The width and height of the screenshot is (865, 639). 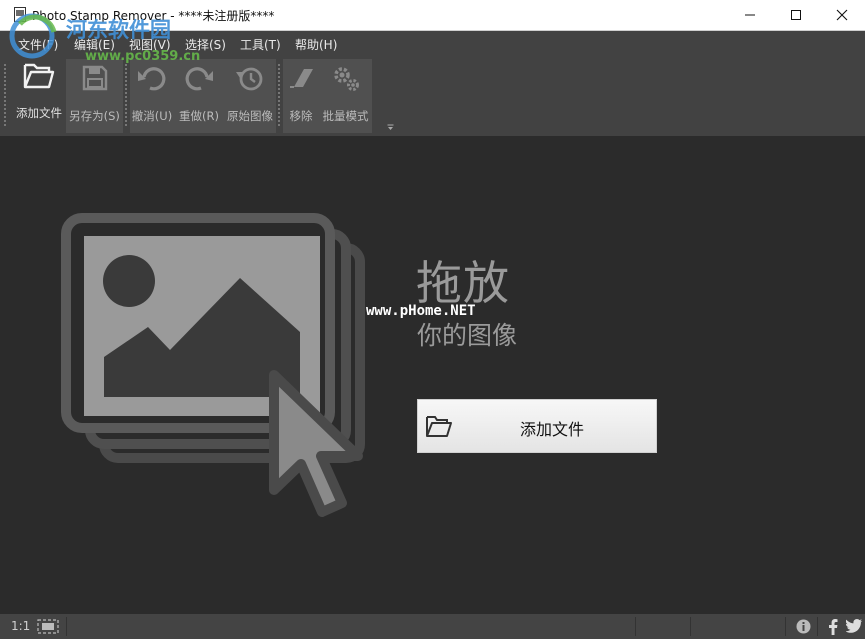 What do you see at coordinates (301, 96) in the screenshot?
I see `remove-button: 移除` at bounding box center [301, 96].